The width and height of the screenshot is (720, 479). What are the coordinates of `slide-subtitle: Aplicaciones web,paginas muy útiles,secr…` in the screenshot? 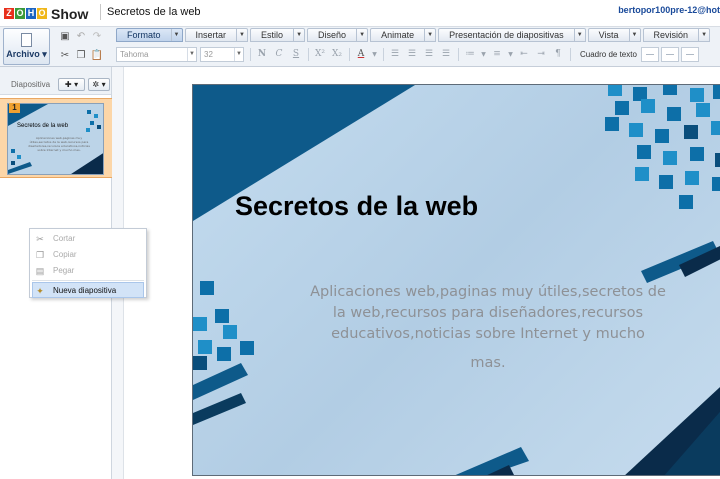 It's located at (488, 328).